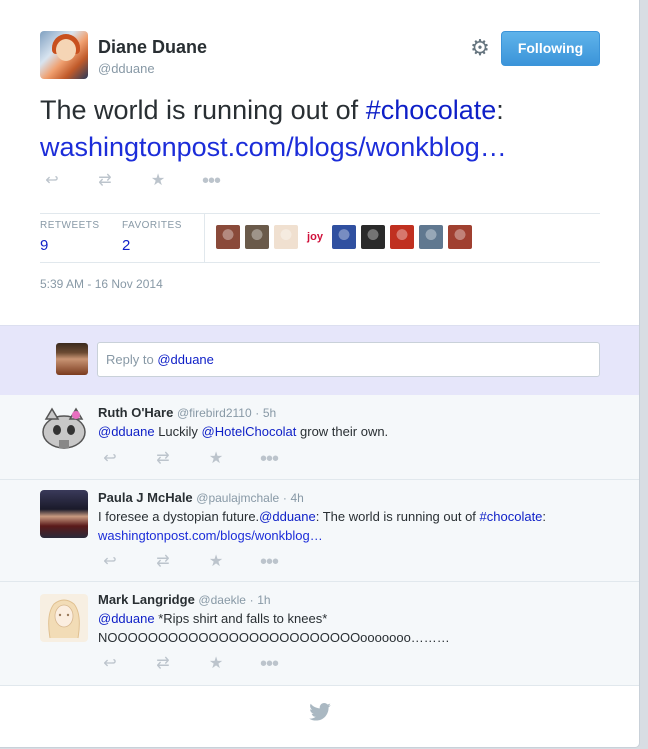 This screenshot has width=648, height=749. I want to click on mention-link: @HotelChocolat, so click(249, 431).